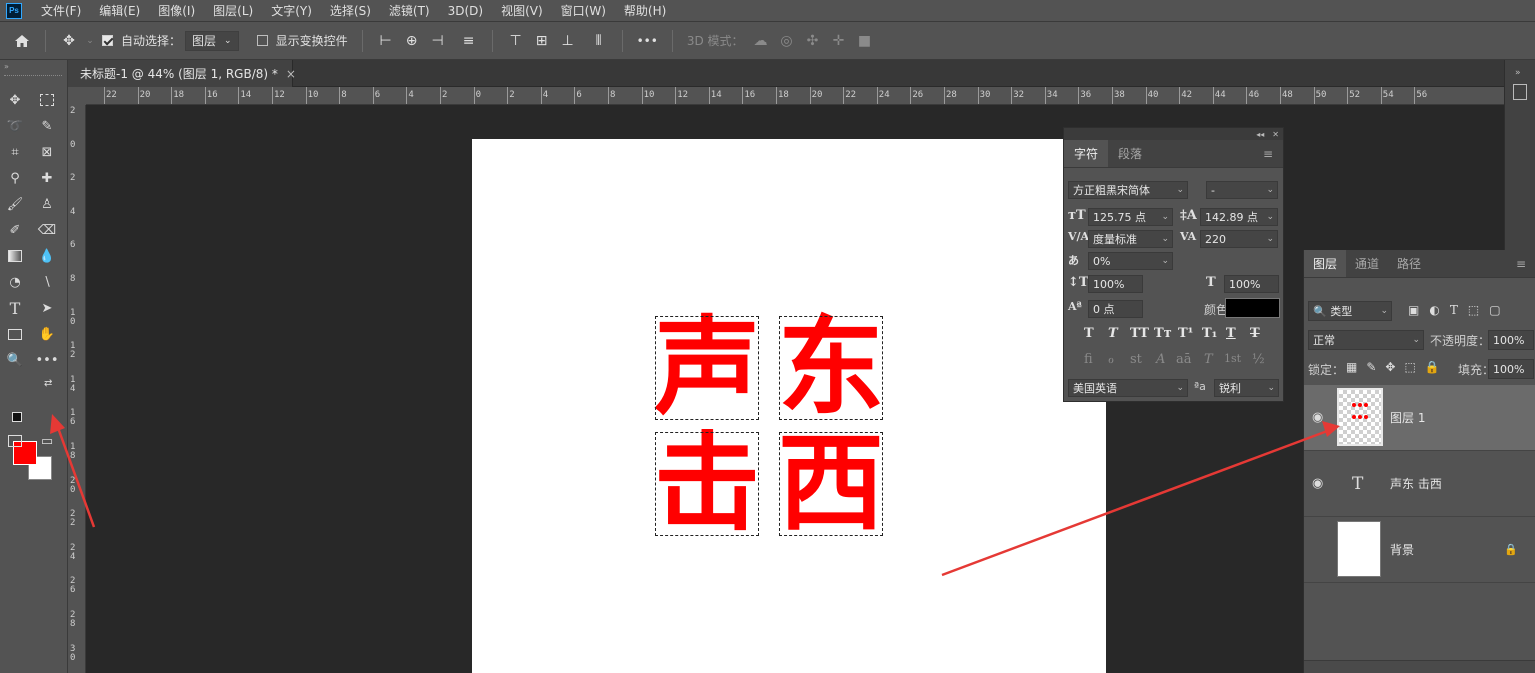  I want to click on strikethrough-button: T, so click(1255, 333).